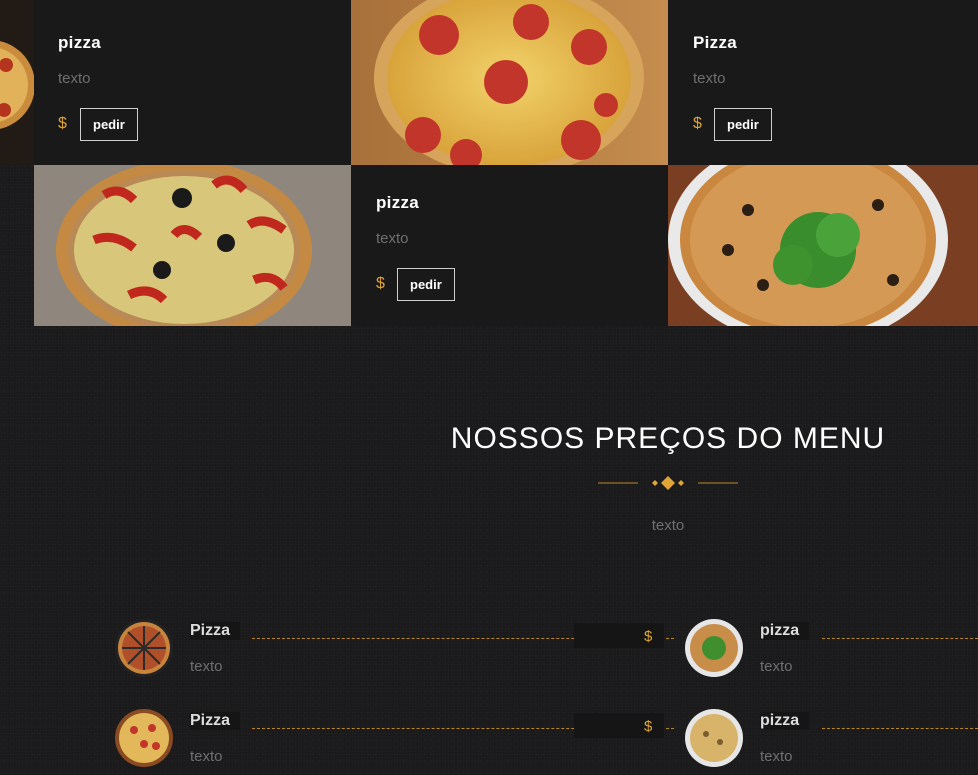 The height and width of the screenshot is (775, 978). I want to click on diamond-divider-icon, so click(668, 483).